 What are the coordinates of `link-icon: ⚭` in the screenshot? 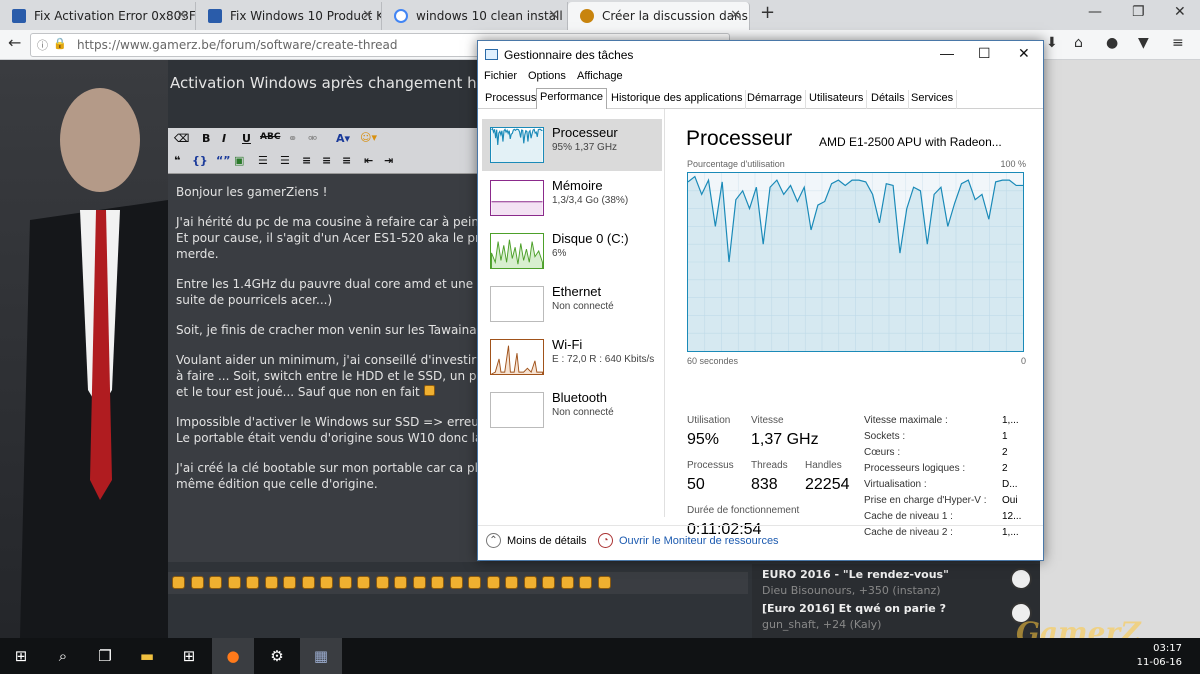 It's located at (292, 138).